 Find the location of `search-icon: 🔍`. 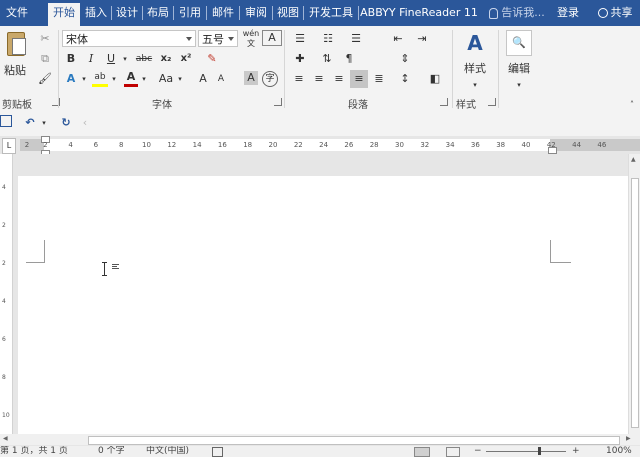

search-icon: 🔍 is located at coordinates (519, 43).